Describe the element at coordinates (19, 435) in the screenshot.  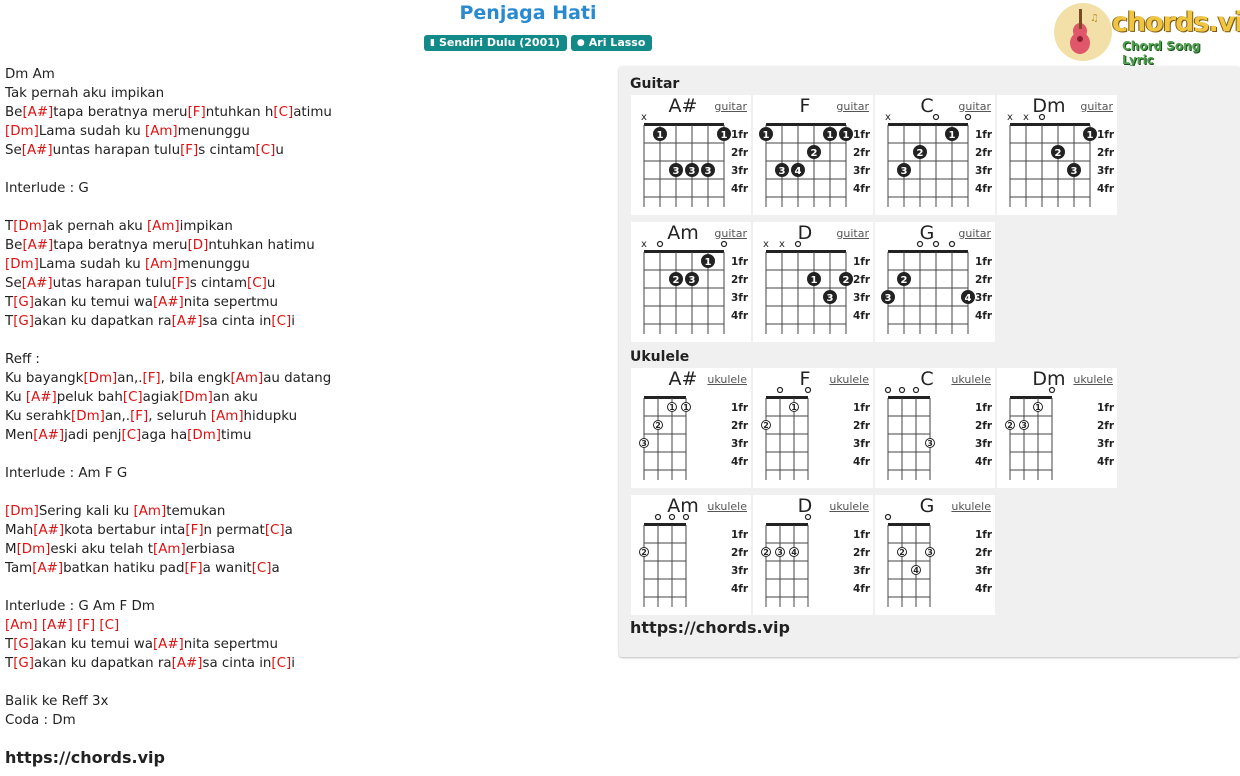
I see `lyric-text: Men` at that location.